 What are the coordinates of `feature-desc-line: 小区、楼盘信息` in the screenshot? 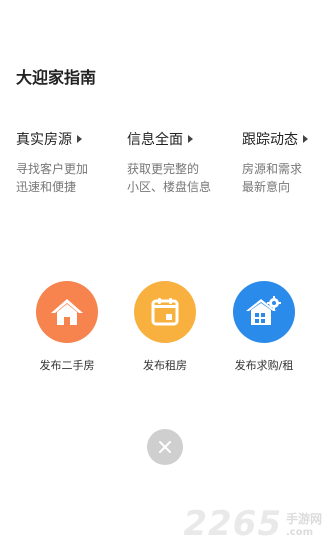 It's located at (169, 187).